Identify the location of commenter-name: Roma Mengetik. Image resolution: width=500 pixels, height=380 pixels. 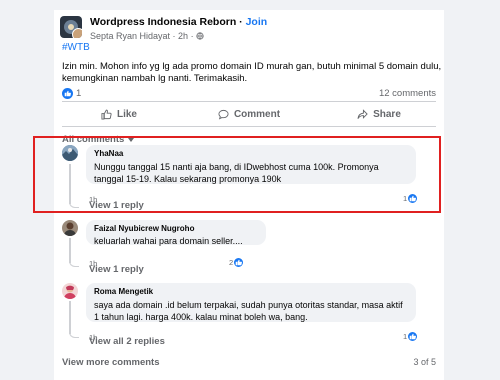
(251, 292).